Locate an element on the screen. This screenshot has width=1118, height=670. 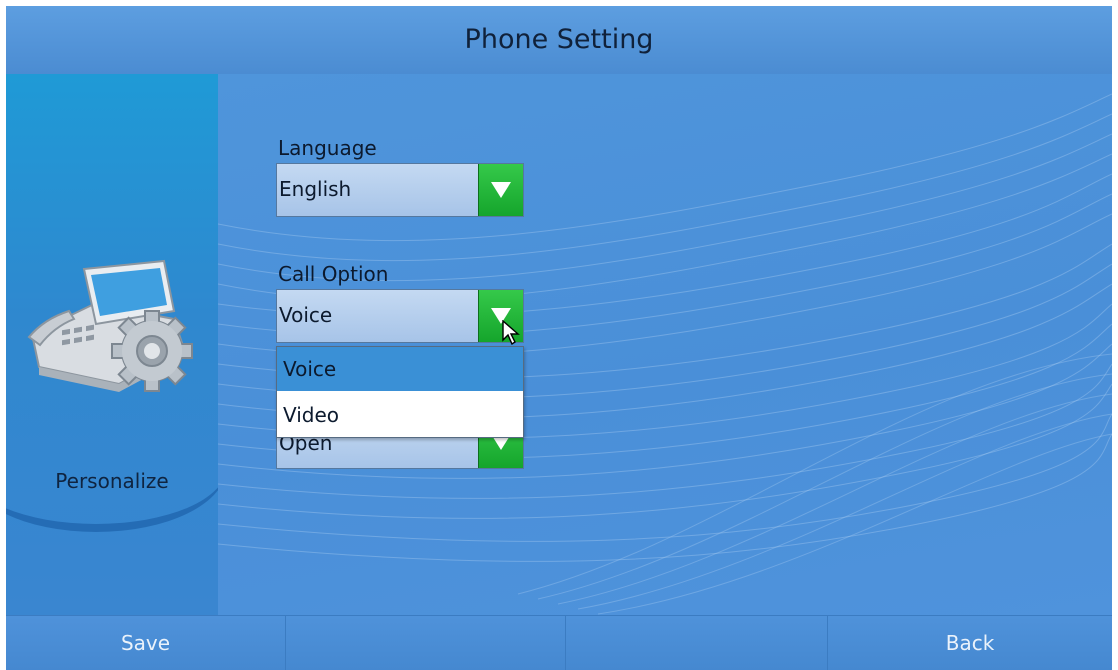
page-title: Phone Setting is located at coordinates (559, 39).